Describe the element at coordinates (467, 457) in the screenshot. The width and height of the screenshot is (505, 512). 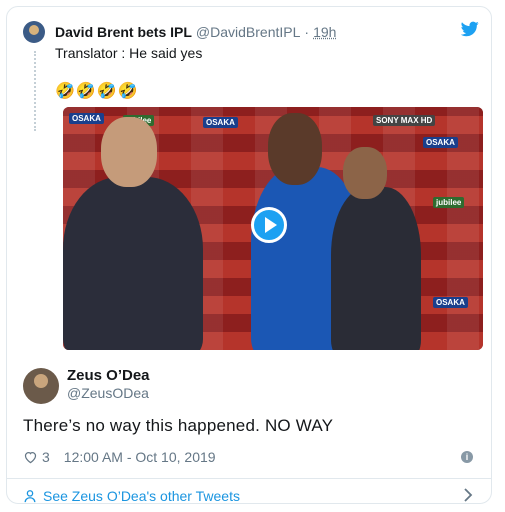
I see `info-icon: i` at that location.